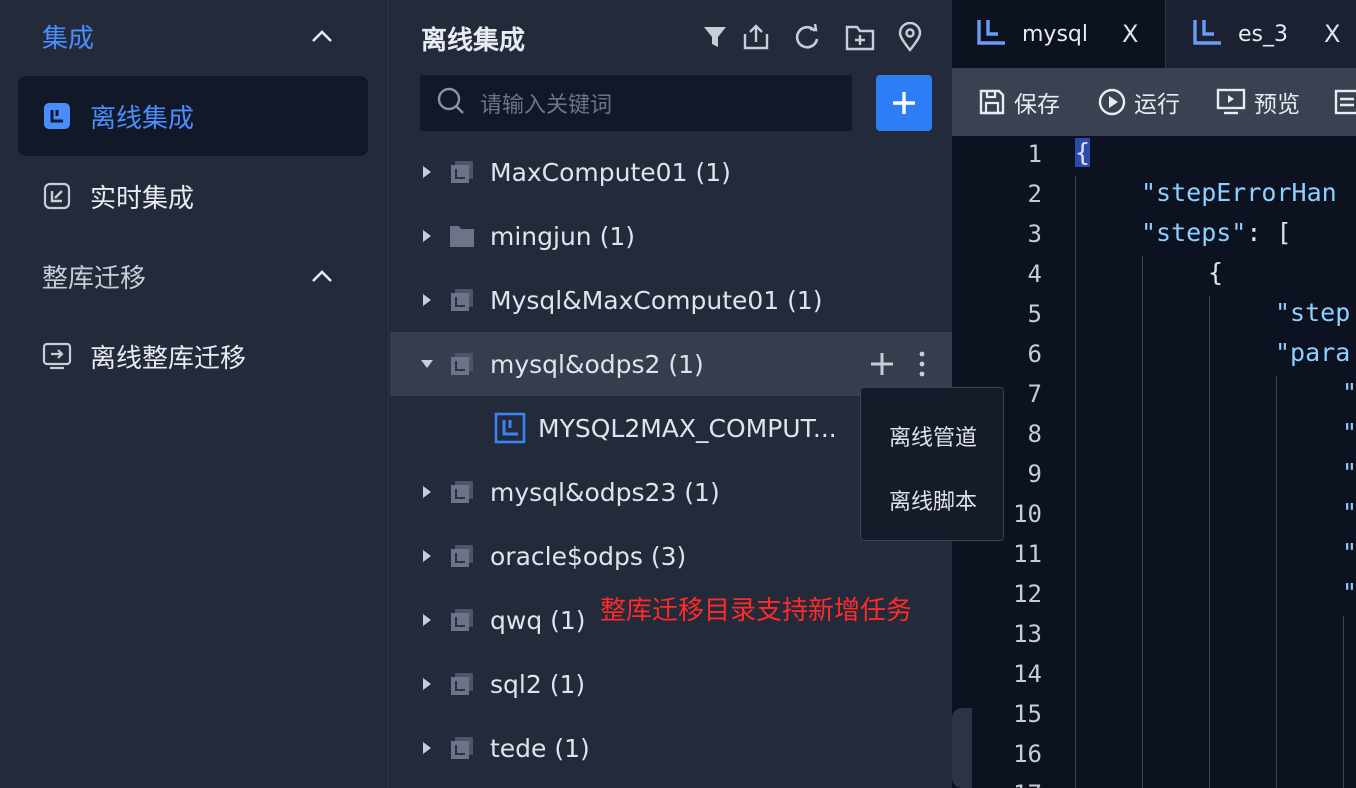  I want to click on sidebar-item-label: 离线集成, so click(142, 118).